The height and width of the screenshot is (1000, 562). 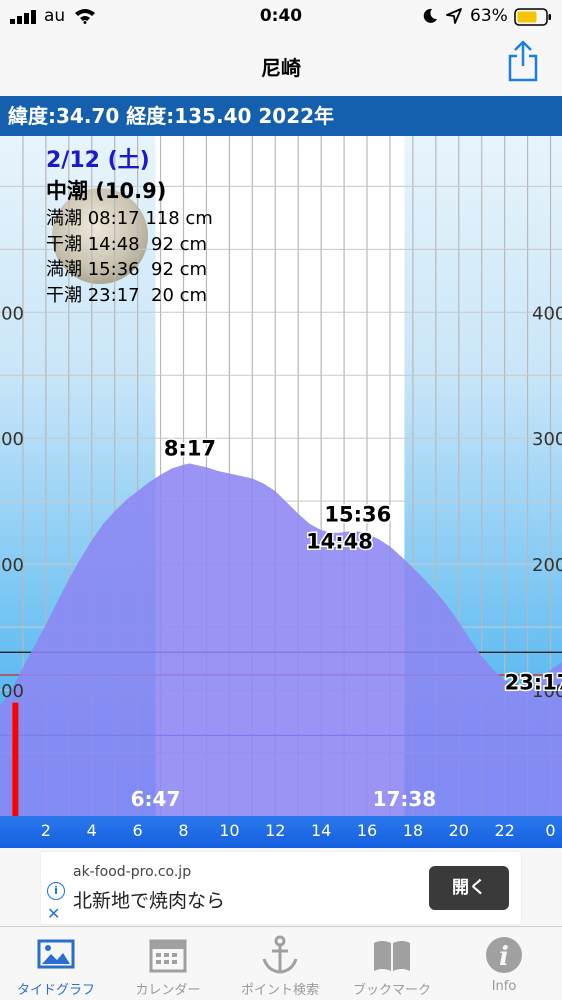 I want to click on x-tick-label: 12, so click(x=275, y=830).